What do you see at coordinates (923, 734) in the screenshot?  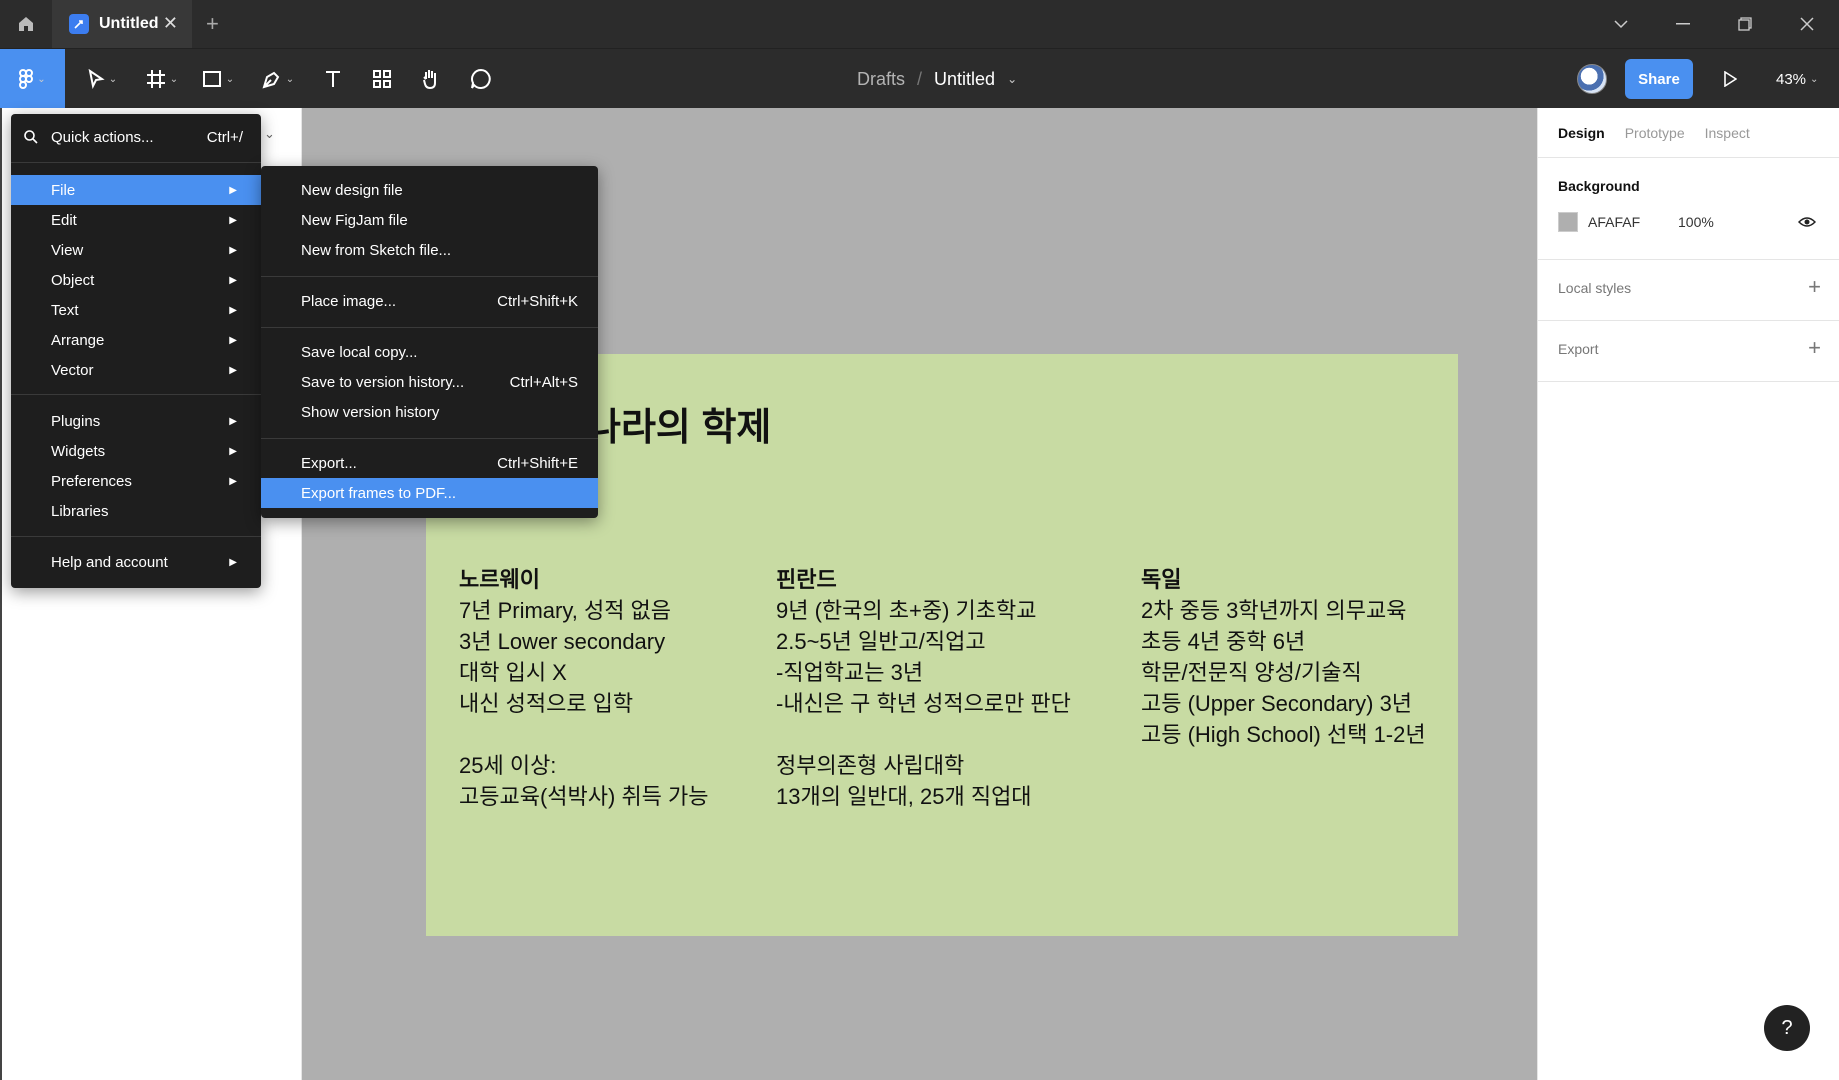 I see `column-line` at bounding box center [923, 734].